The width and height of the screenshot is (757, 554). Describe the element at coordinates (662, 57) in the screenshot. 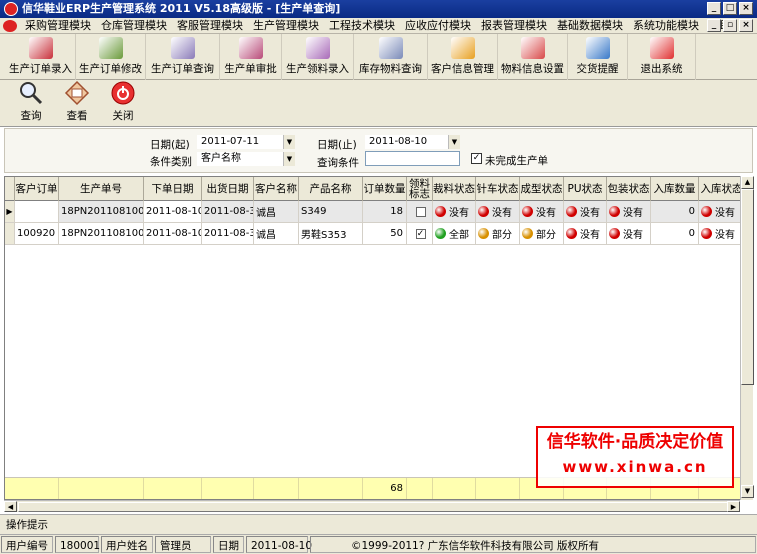

I see `toolbar-button-9: 退出系统` at that location.